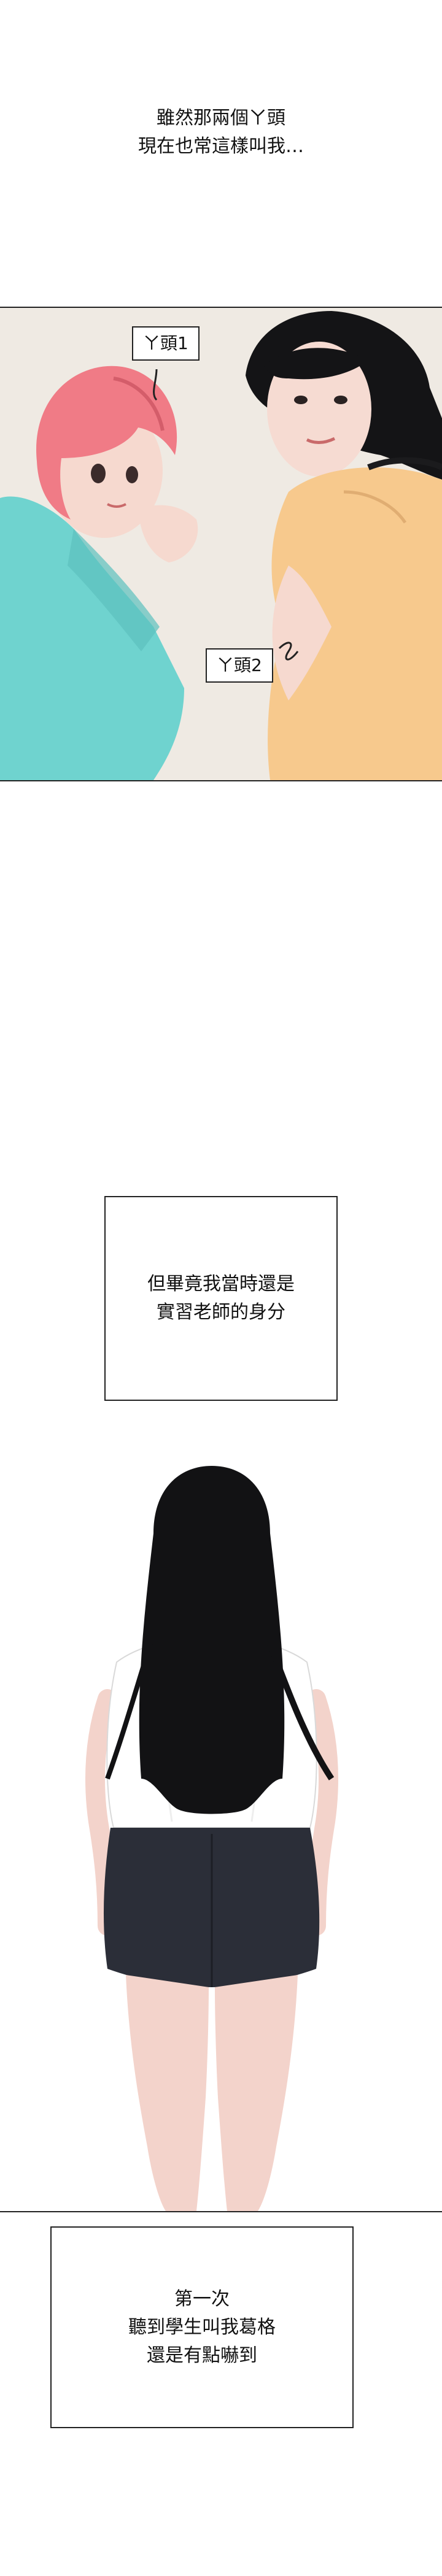  What do you see at coordinates (221, 1298) in the screenshot?
I see `caption-box-middle: 但畢竟我當時還是 實習老師的身分` at bounding box center [221, 1298].